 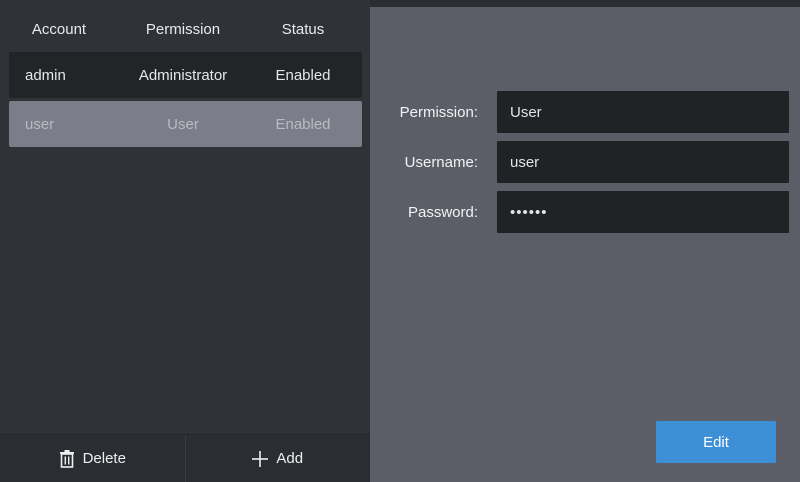 I want to click on password-field: Password: ••••••, so click(x=580, y=212).